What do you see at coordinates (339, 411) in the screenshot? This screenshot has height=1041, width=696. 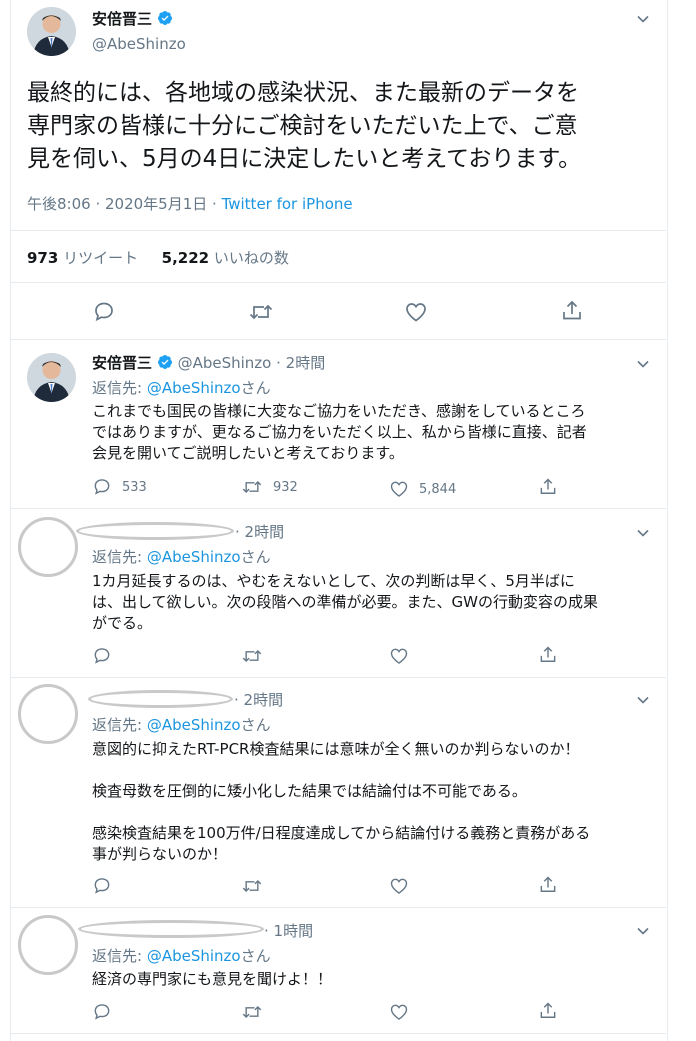 I see `reply-text-line: これまでも国民の皆様に大変なご協力をいただき、感謝をしているところ` at bounding box center [339, 411].